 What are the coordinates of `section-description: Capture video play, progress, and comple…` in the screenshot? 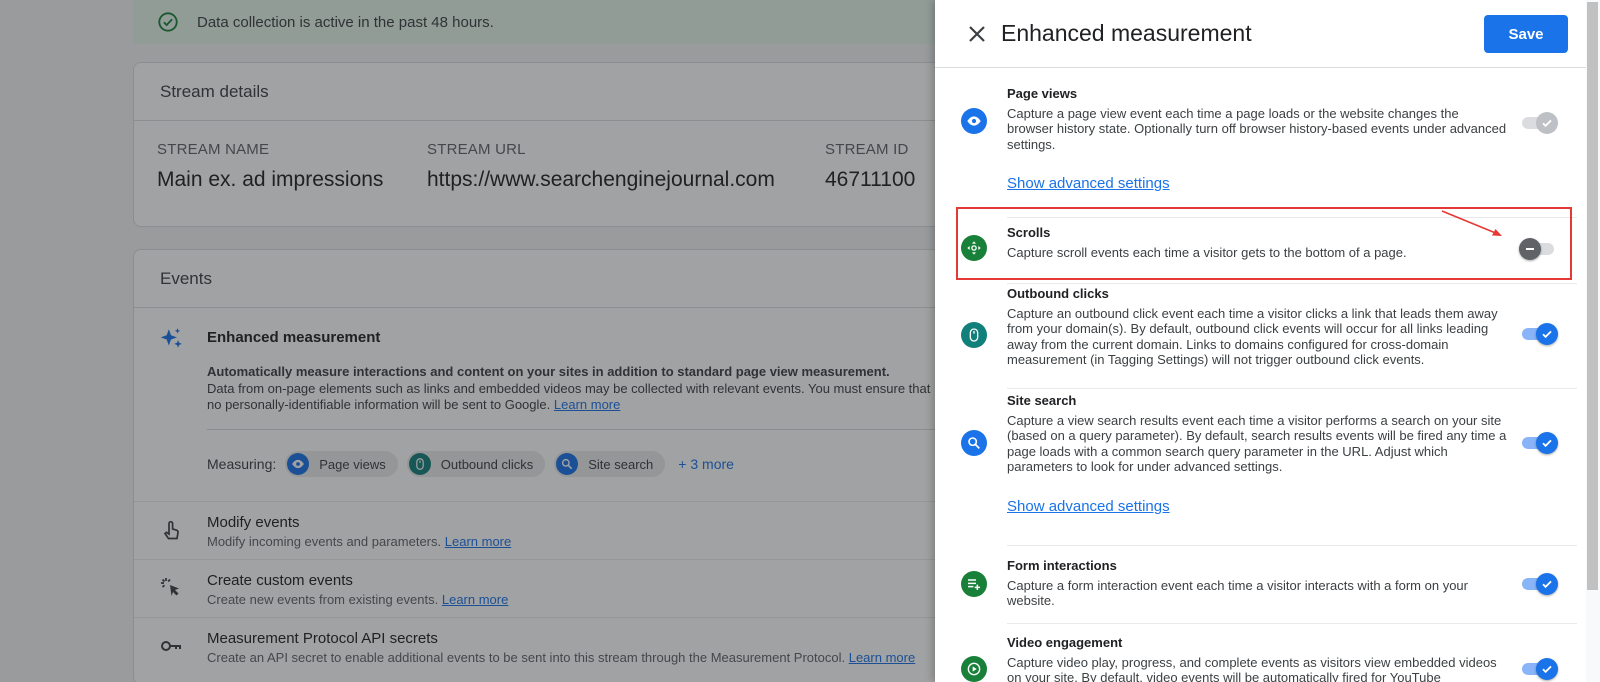 It's located at (1252, 668).